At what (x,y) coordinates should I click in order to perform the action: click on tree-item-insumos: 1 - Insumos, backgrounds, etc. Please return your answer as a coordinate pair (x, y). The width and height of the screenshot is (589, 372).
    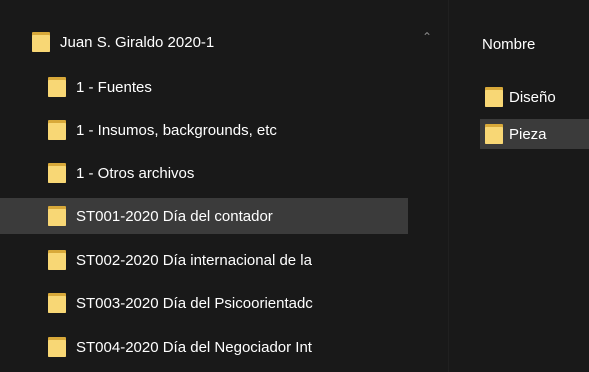
    Looking at the image, I should click on (228, 130).